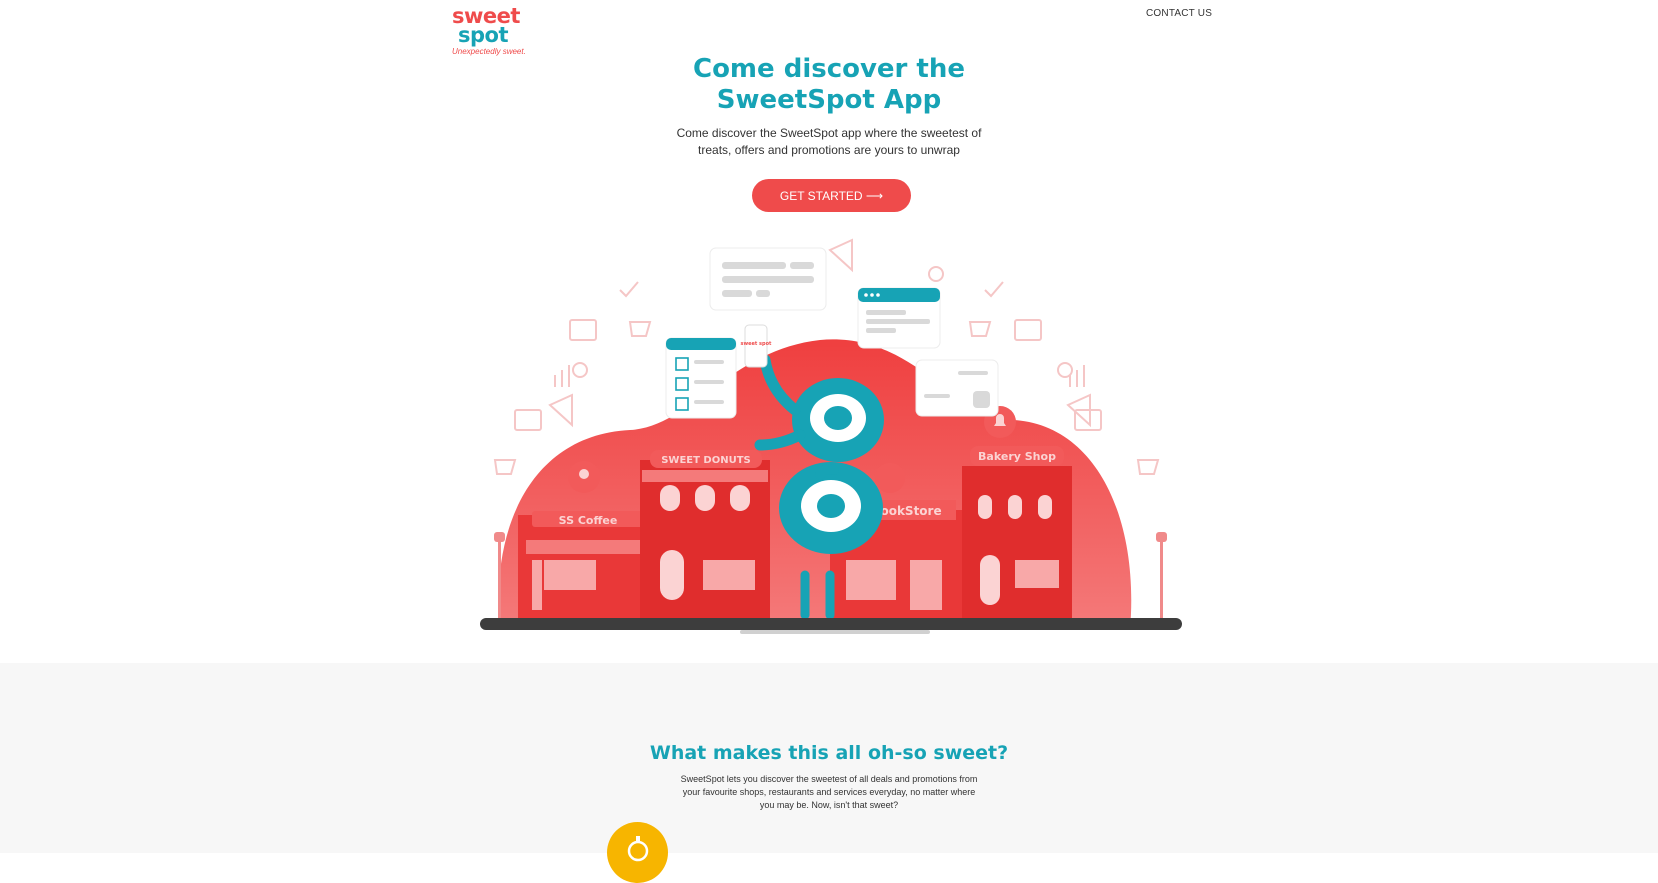 The image size is (1658, 883). What do you see at coordinates (957, 388) in the screenshot?
I see `card-credit-card` at bounding box center [957, 388].